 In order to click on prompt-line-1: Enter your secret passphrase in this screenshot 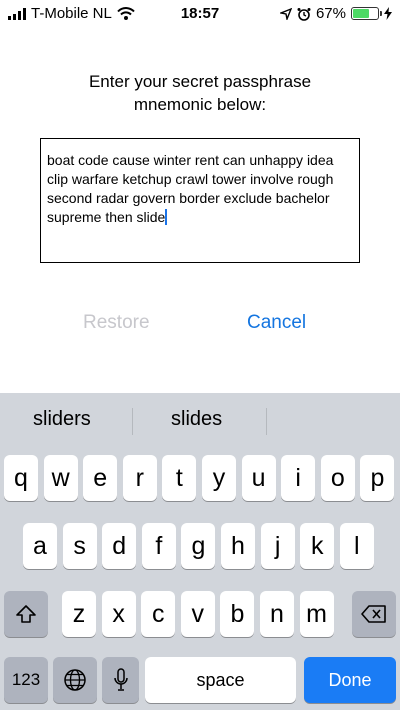, I will do `click(200, 81)`.